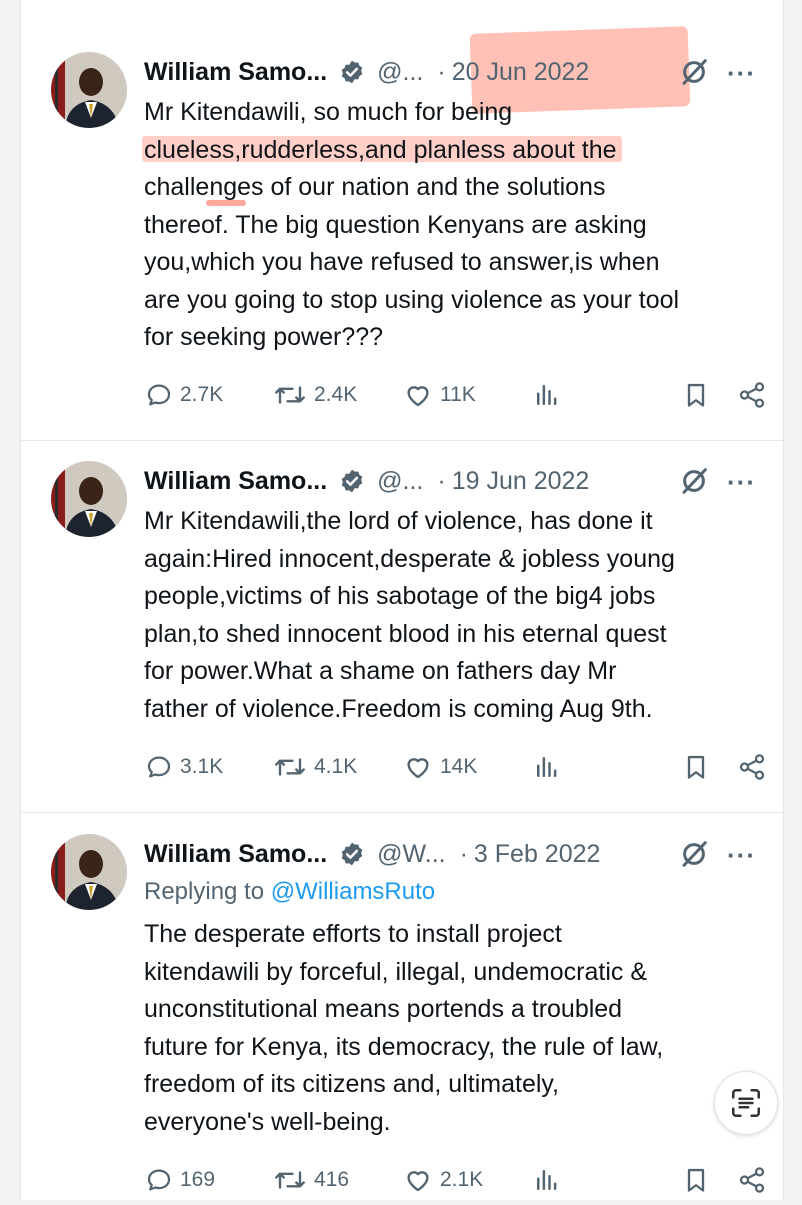  Describe the element at coordinates (332, 1179) in the screenshot. I see `repost-count: 416` at that location.